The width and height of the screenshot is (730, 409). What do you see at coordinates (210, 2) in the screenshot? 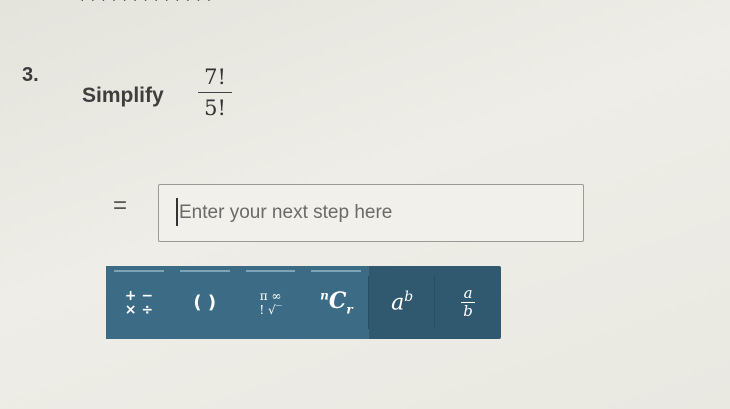
I see `cut-off-header: · · · · · · · · · · · · ·` at bounding box center [210, 2].